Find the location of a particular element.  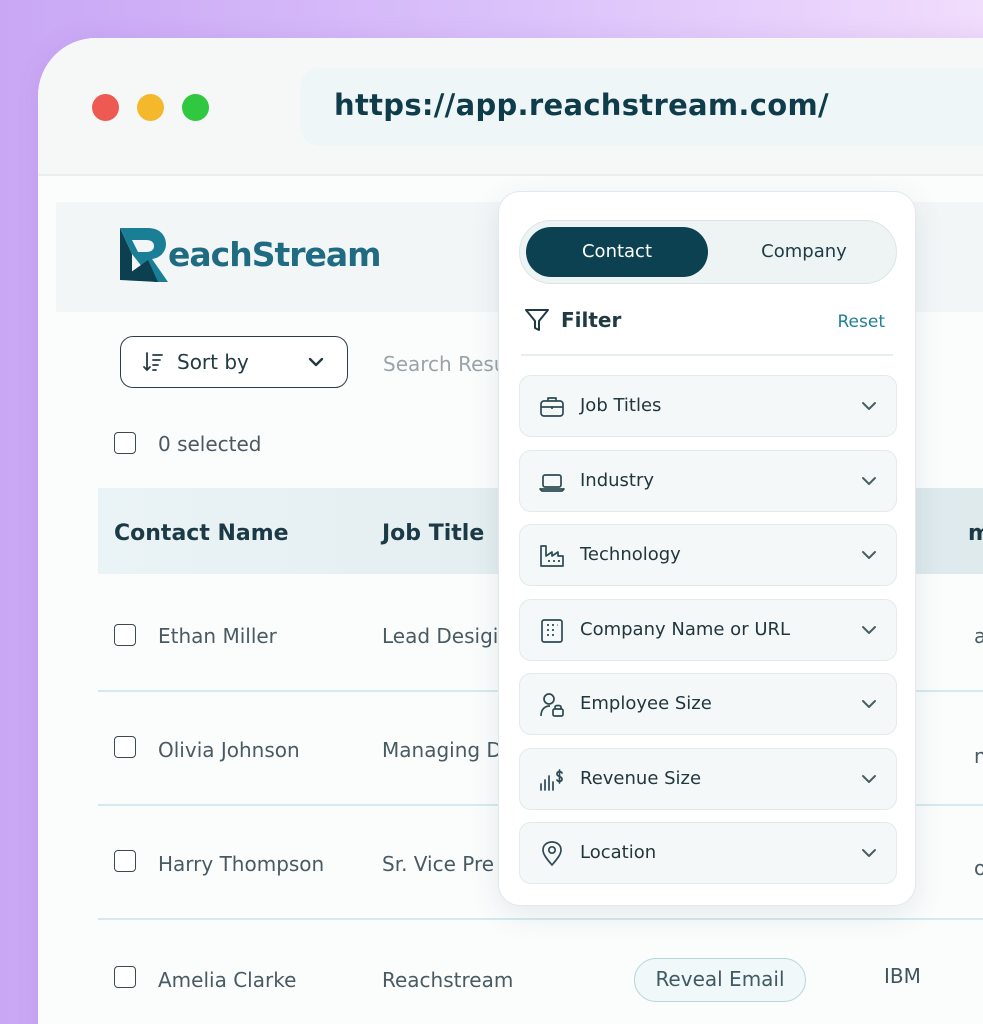

reveal-email-button: Reveal Email is located at coordinates (720, 980).